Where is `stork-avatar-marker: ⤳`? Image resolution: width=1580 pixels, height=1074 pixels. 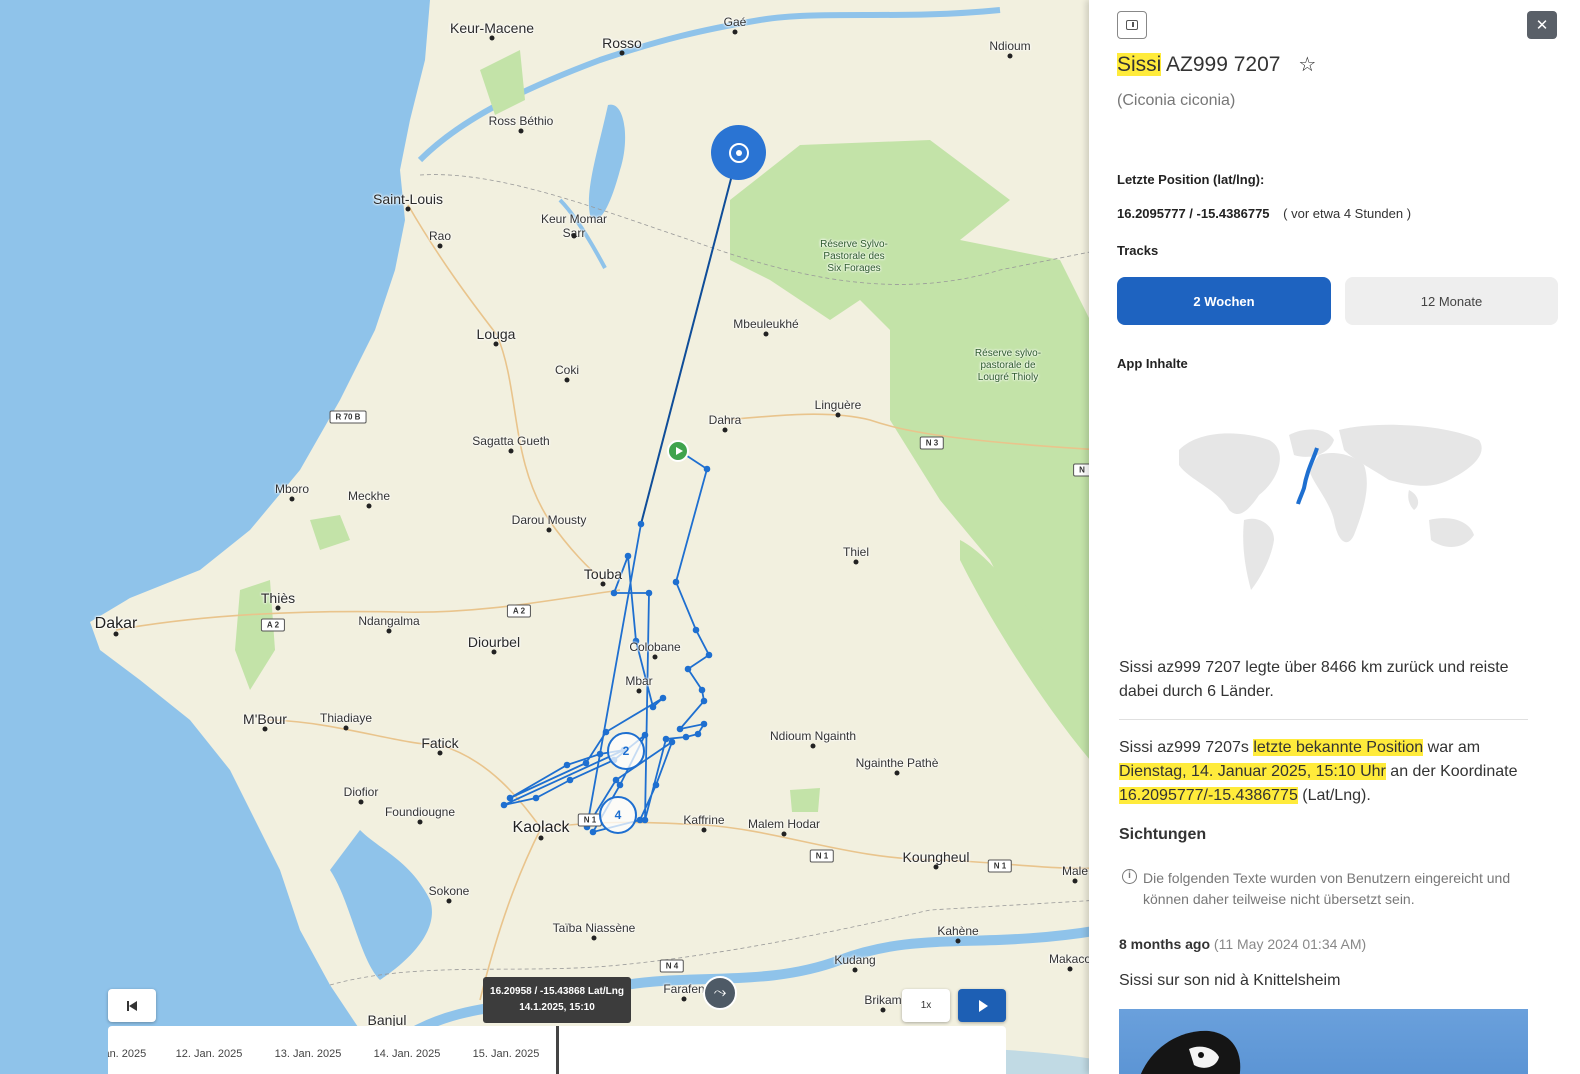 stork-avatar-marker: ⤳ is located at coordinates (720, 993).